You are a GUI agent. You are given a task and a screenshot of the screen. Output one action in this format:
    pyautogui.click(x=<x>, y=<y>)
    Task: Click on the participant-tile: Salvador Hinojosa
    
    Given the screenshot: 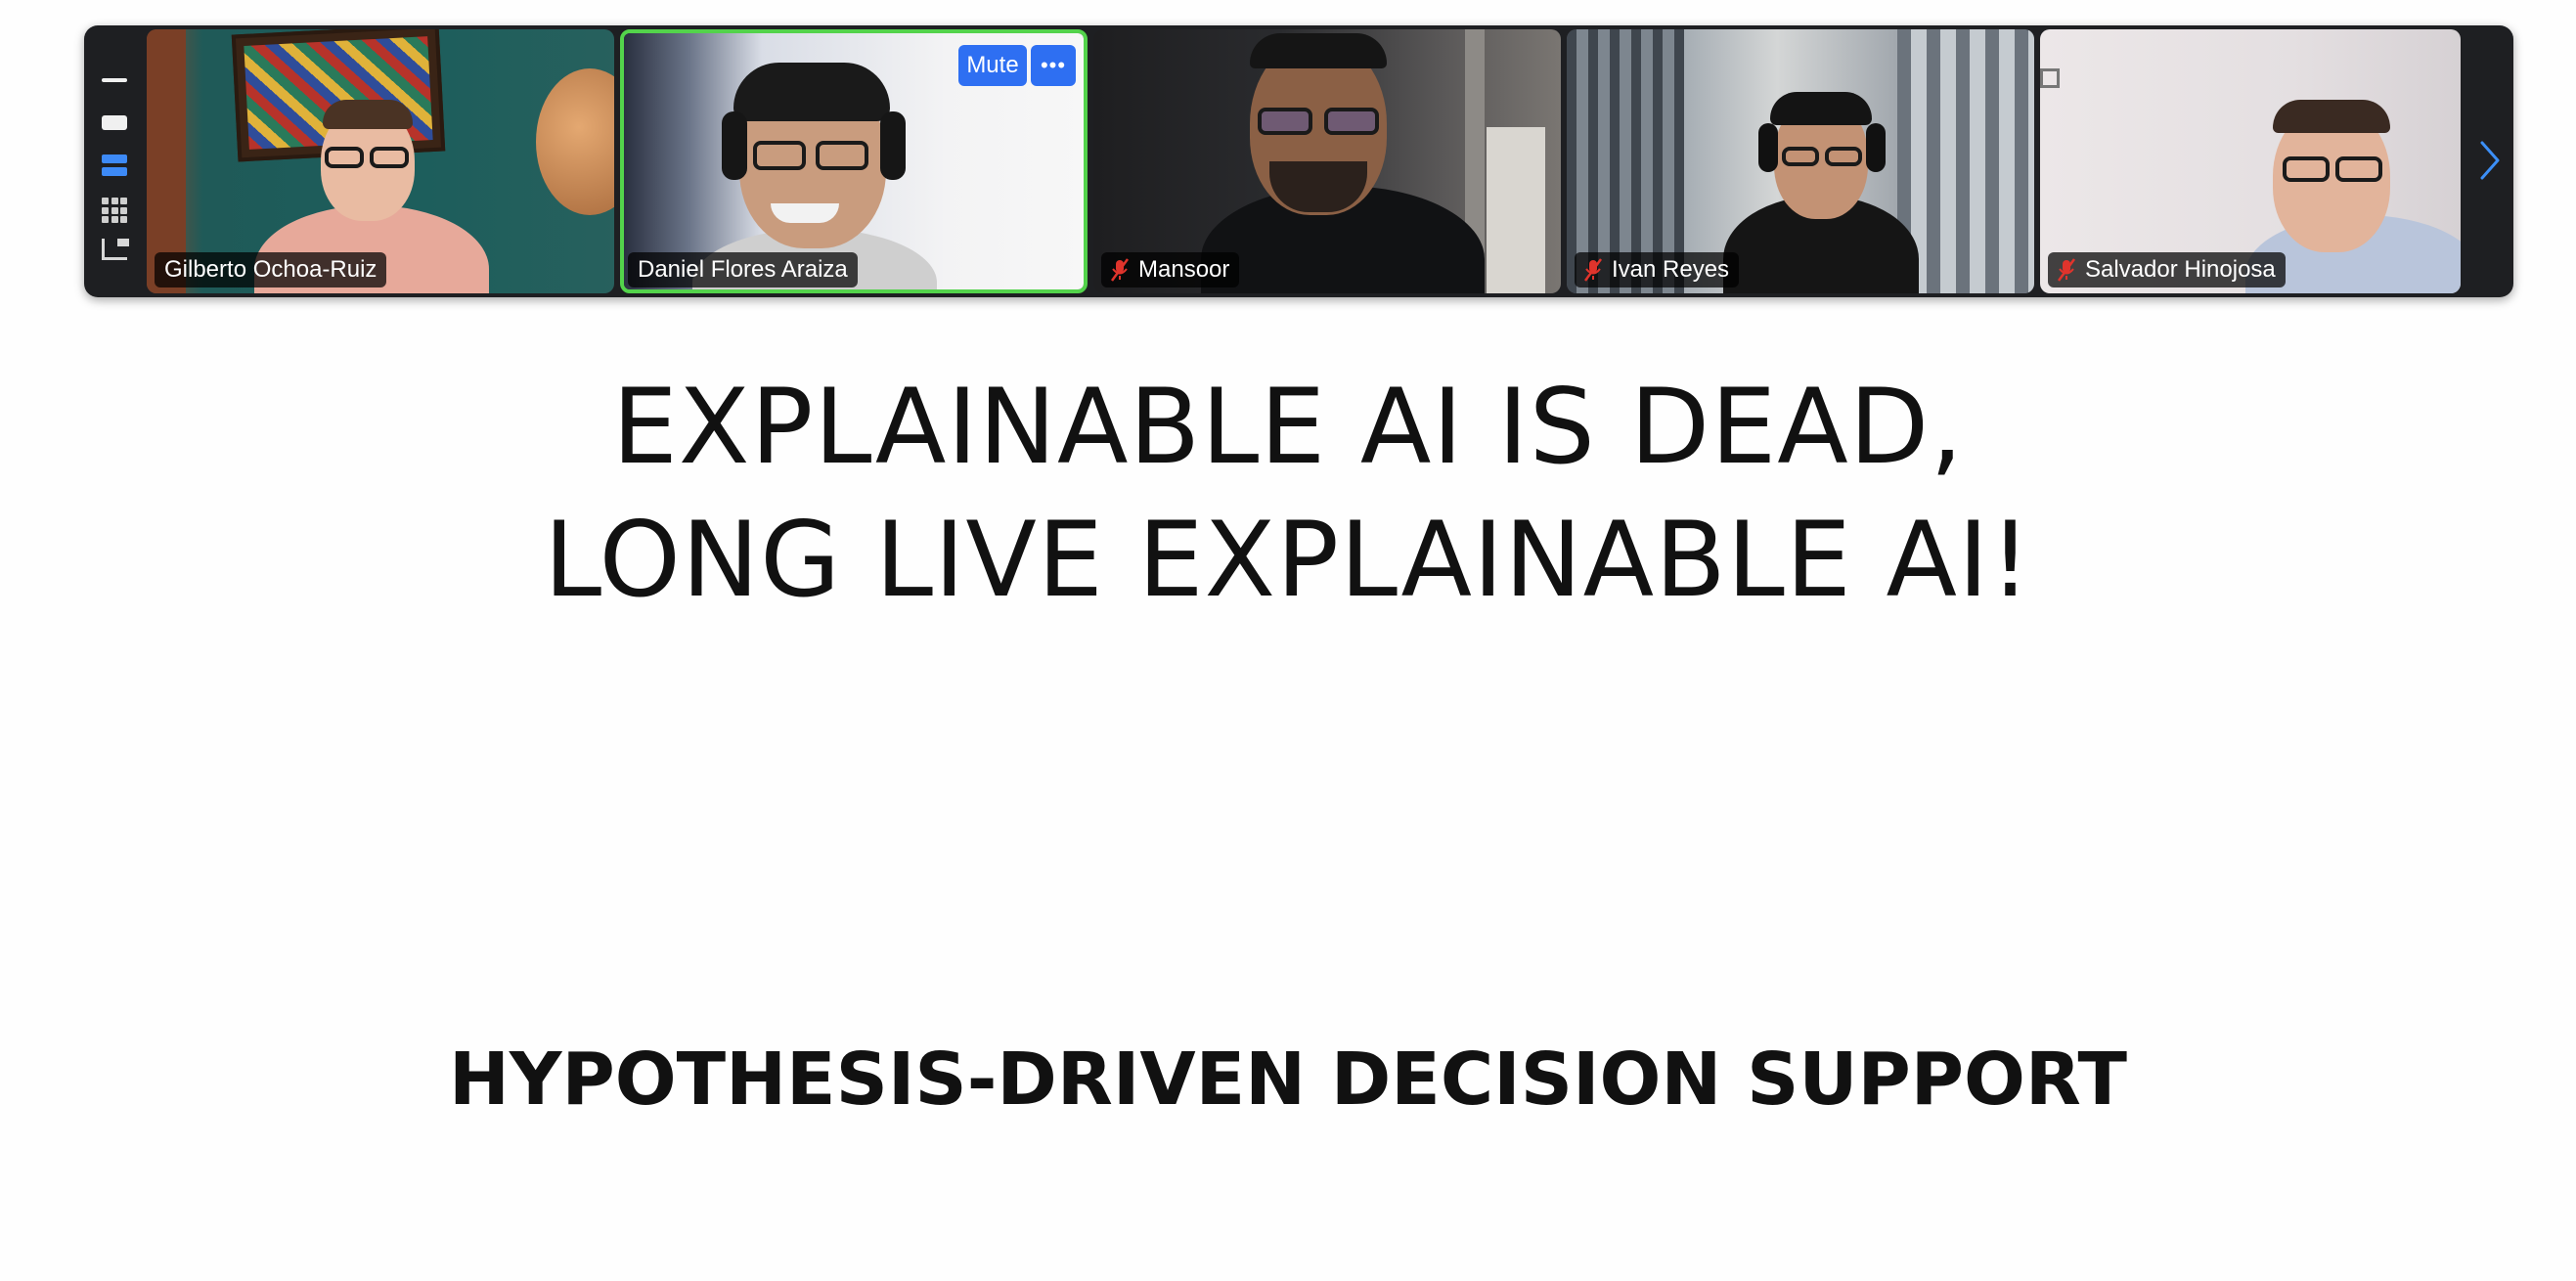 What is the action you would take?
    pyautogui.click(x=2250, y=161)
    